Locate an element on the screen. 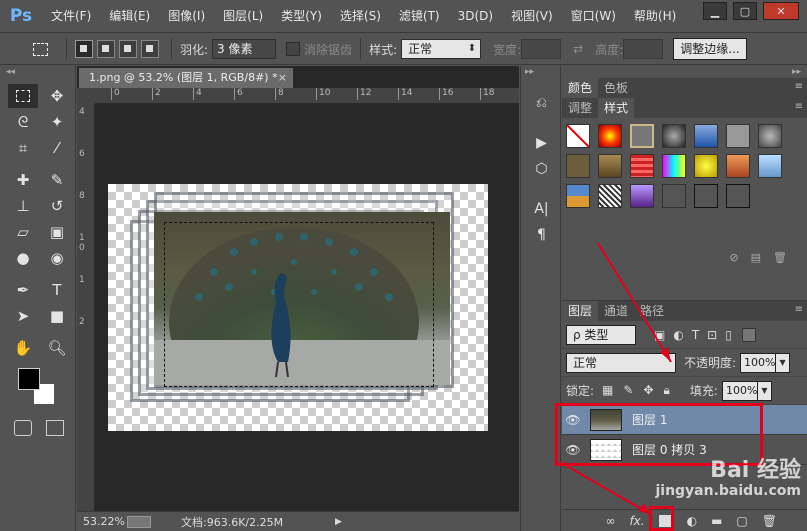  blend-mode-select: 正常 is located at coordinates (621, 362).